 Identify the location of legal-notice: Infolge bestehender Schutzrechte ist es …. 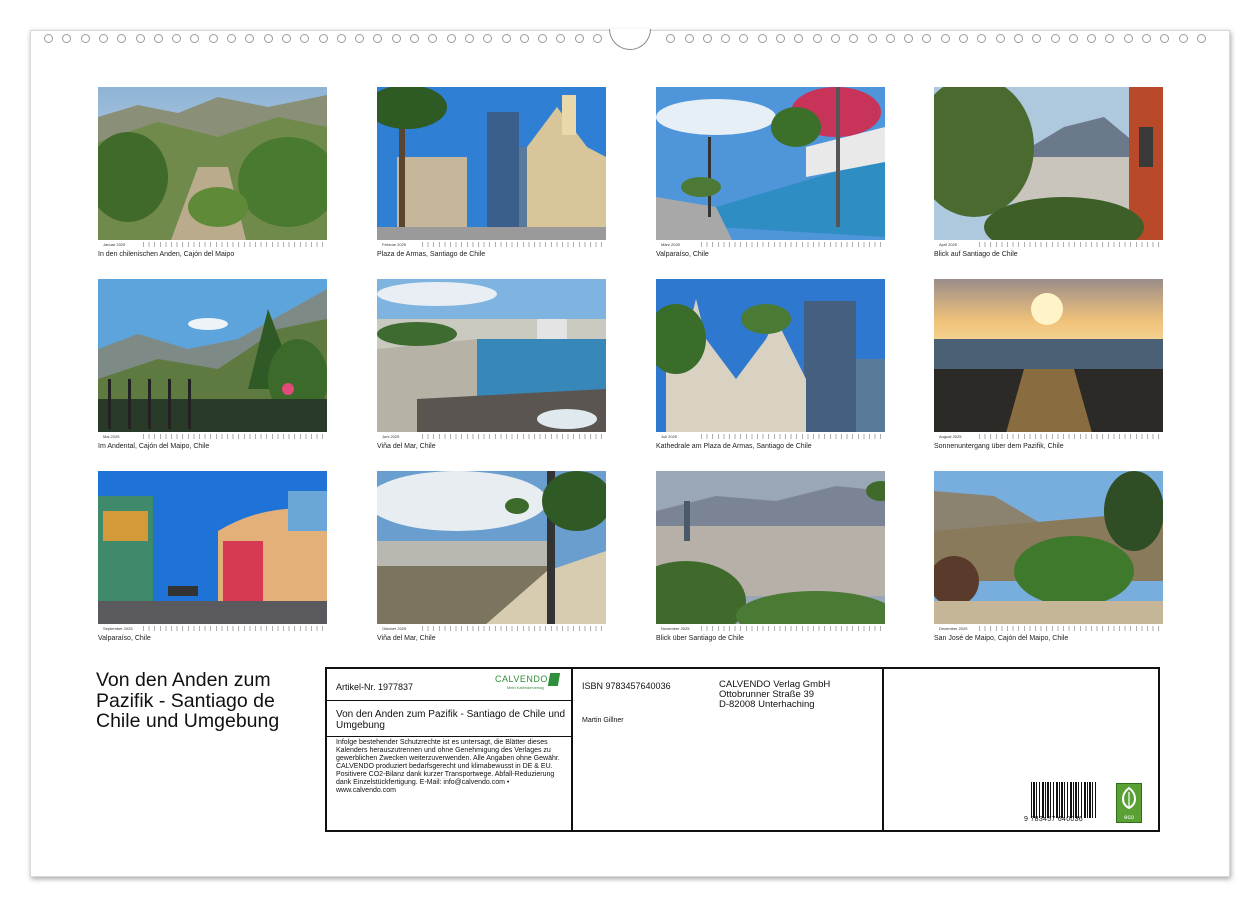
(448, 766).